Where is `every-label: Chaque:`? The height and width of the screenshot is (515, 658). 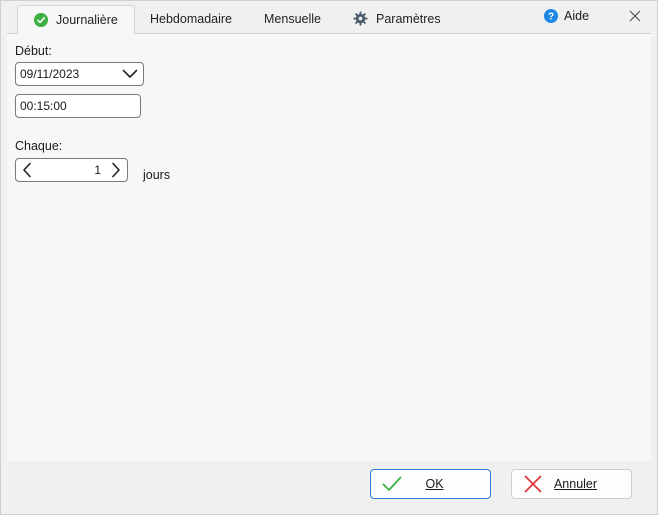 every-label: Chaque: is located at coordinates (39, 146).